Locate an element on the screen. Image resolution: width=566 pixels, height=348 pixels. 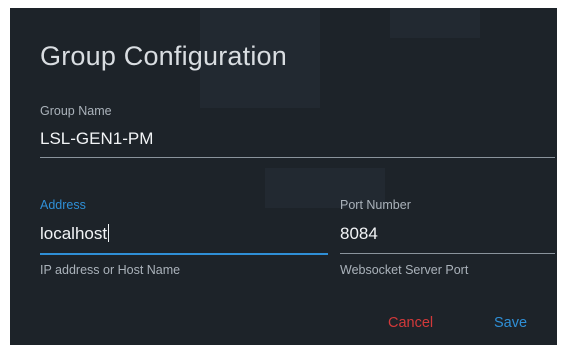
group-name-label: Group Name is located at coordinates (76, 111).